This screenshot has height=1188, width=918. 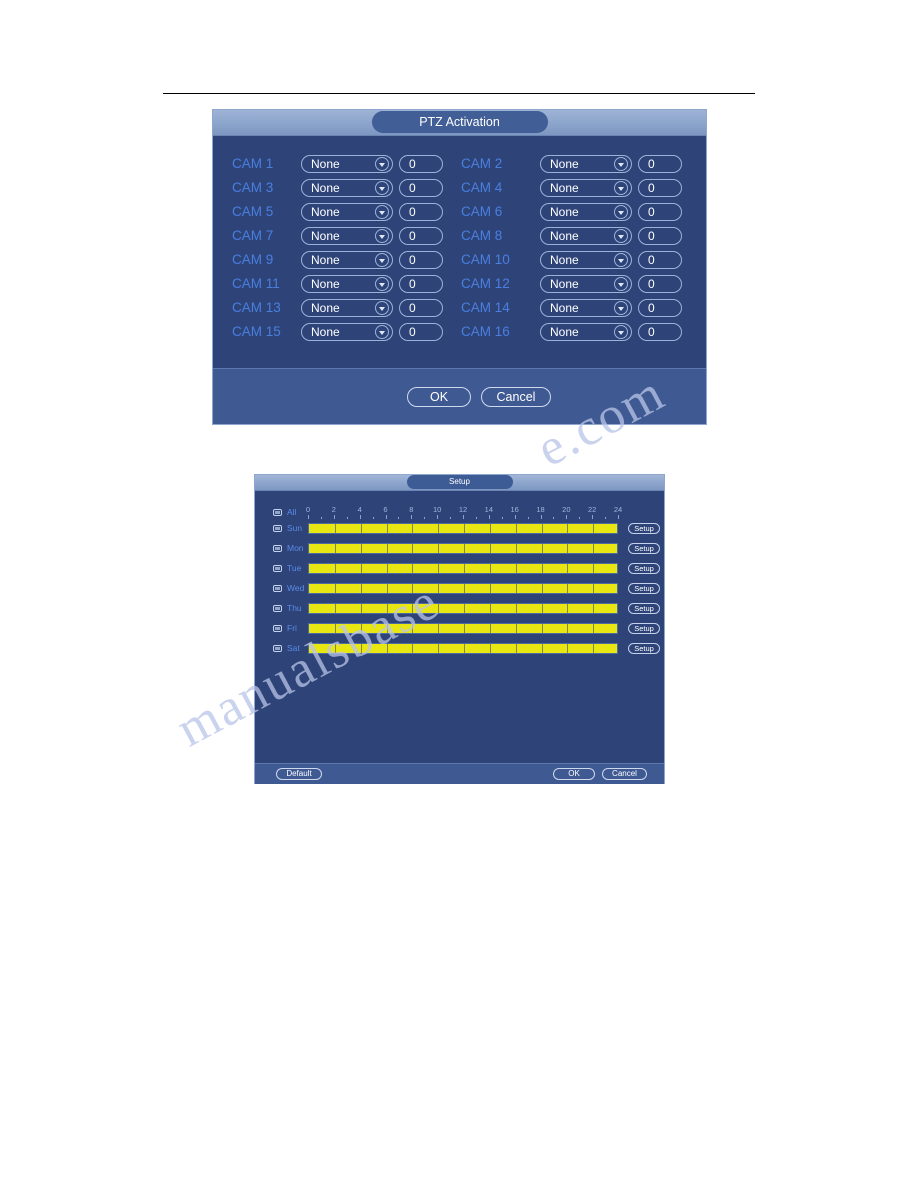 What do you see at coordinates (459, 284) in the screenshot?
I see `ptz-row: CAM 11 None 0 CAM 12 None 0` at bounding box center [459, 284].